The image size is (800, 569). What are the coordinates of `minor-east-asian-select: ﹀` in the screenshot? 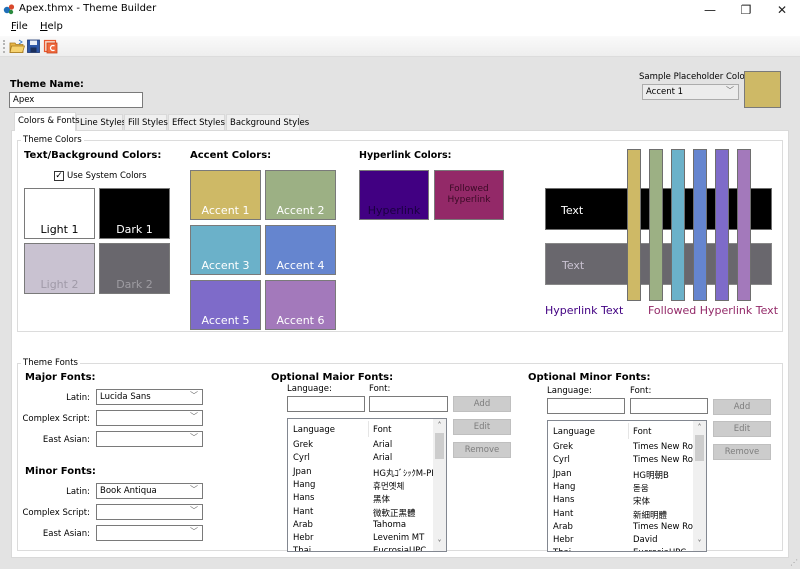 It's located at (149, 533).